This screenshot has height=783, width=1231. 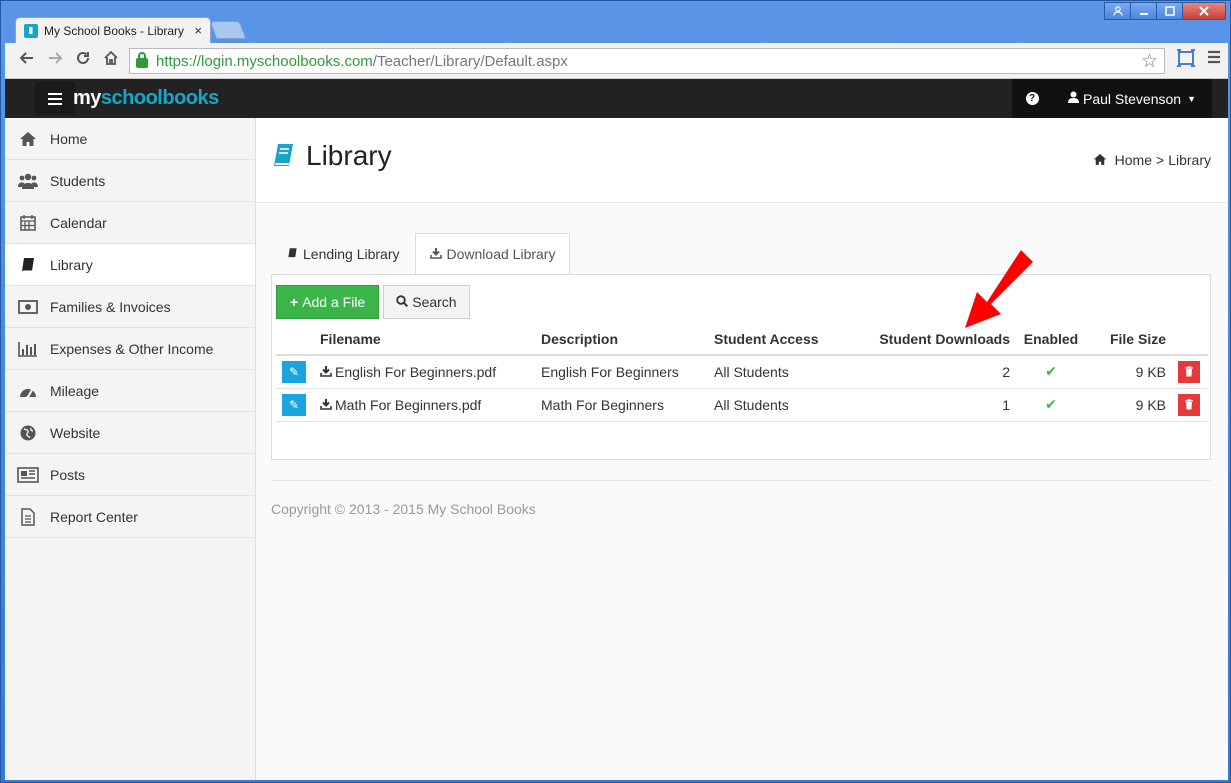 I want to click on profile-user-icon, so click(x=1117, y=11).